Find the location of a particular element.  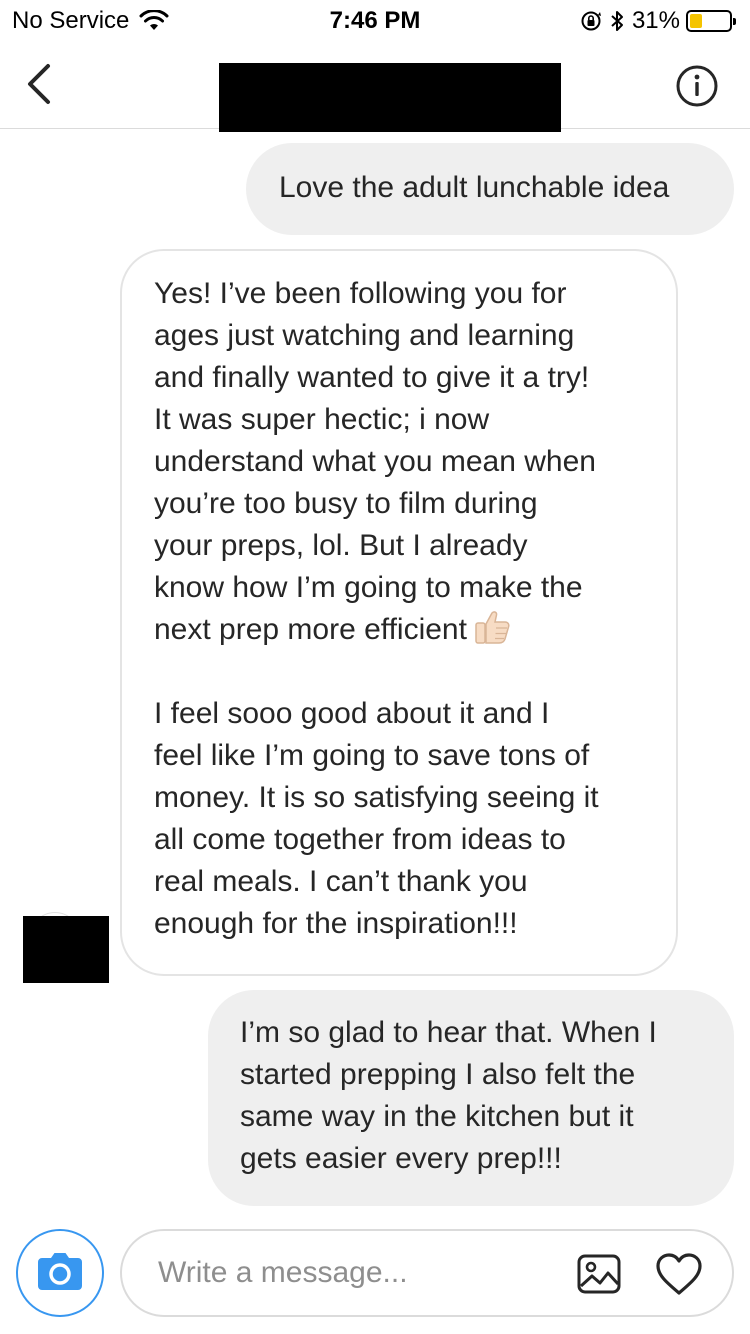

battery-icon is located at coordinates (711, 21).